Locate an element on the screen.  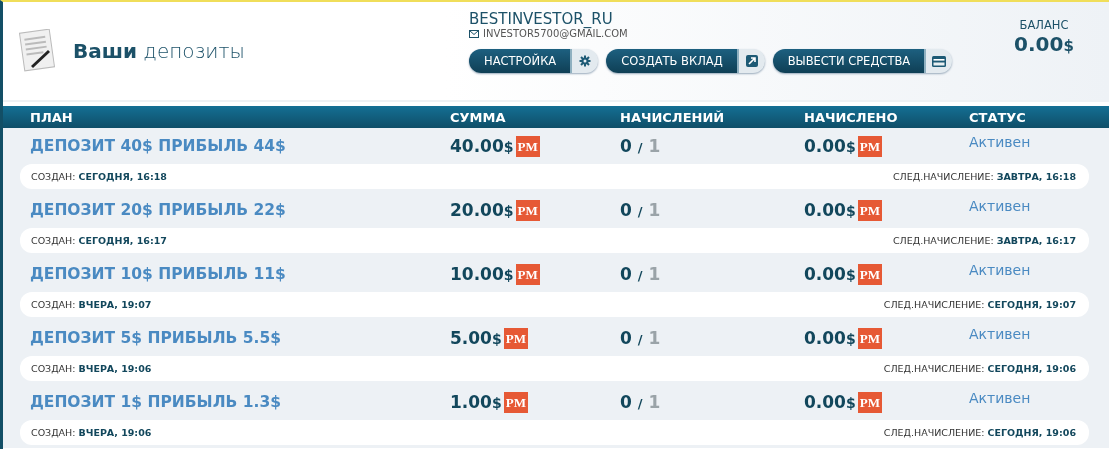
plan-link: ДЕПОЗИТ 10$ ПРИБЫЛЬ 11$ is located at coordinates (240, 274).